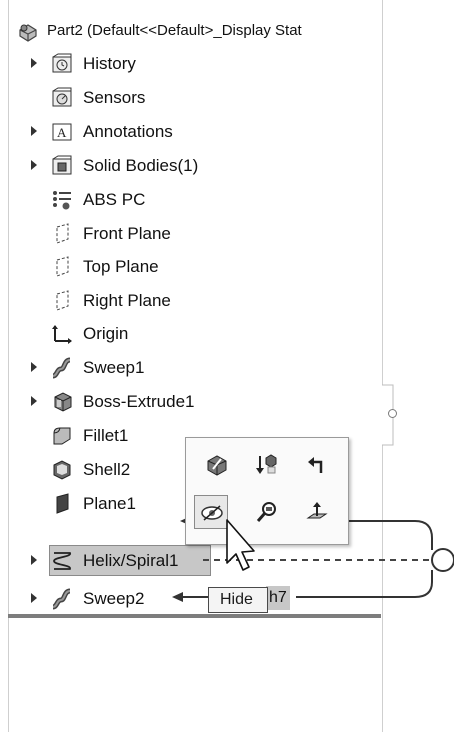 This screenshot has width=454, height=732. I want to click on rollback-button, so click(267, 465).